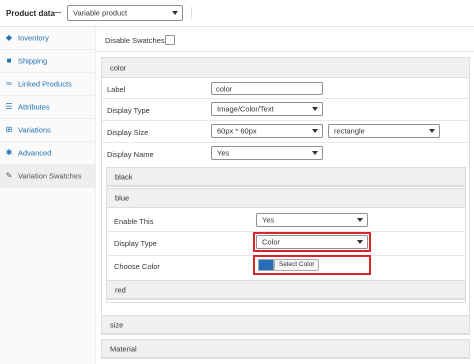 Image resolution: width=474 pixels, height=364 pixels. I want to click on attribute-panel-header: Material, so click(285, 349).